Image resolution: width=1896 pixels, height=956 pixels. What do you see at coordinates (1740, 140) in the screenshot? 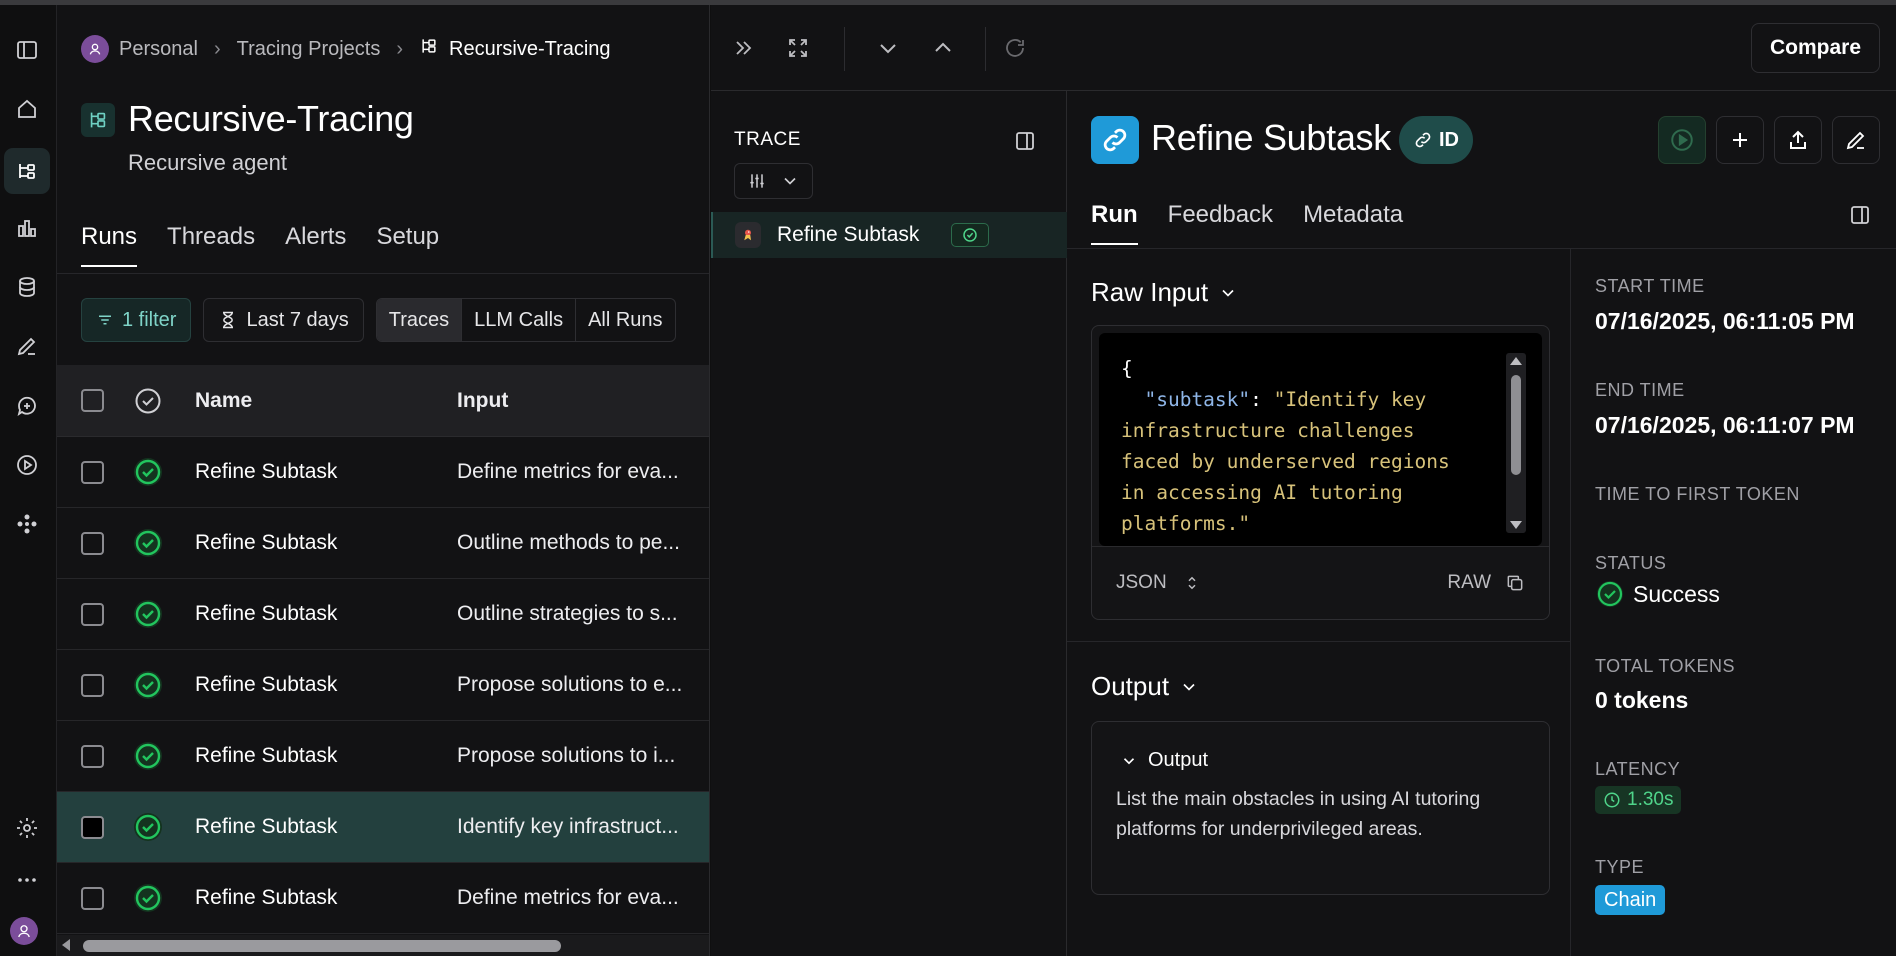
I see `add-to-button` at bounding box center [1740, 140].